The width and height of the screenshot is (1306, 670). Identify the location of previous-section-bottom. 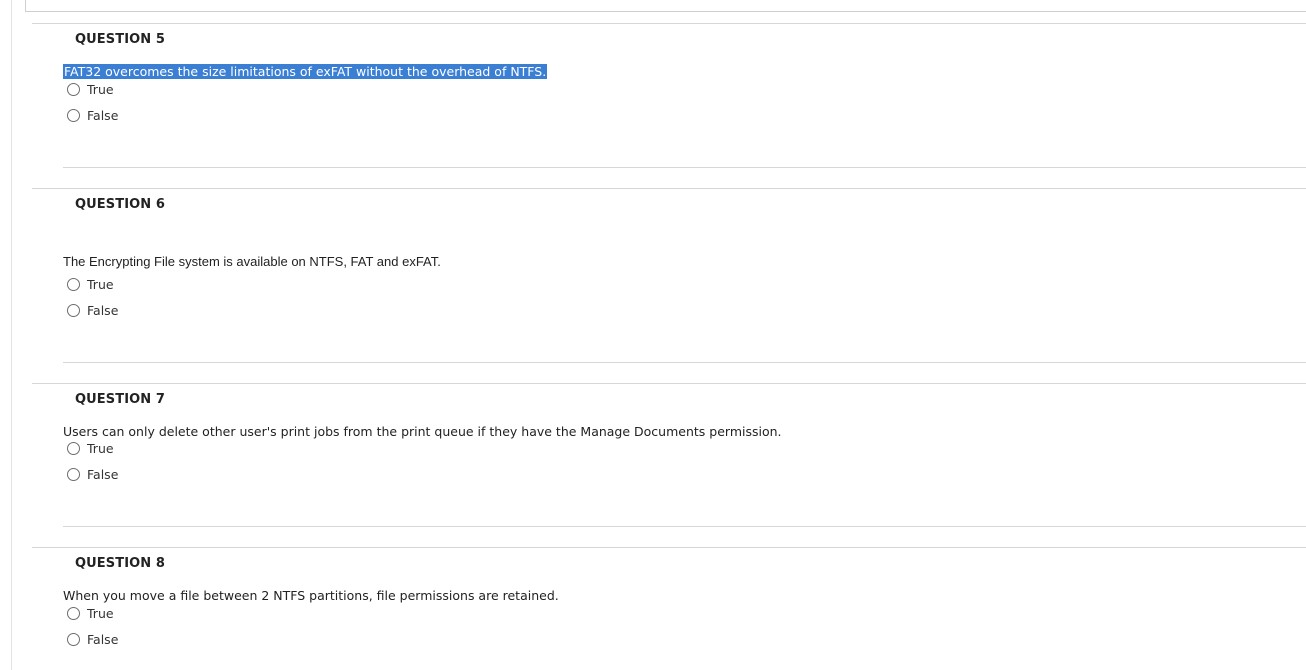
(665, 6).